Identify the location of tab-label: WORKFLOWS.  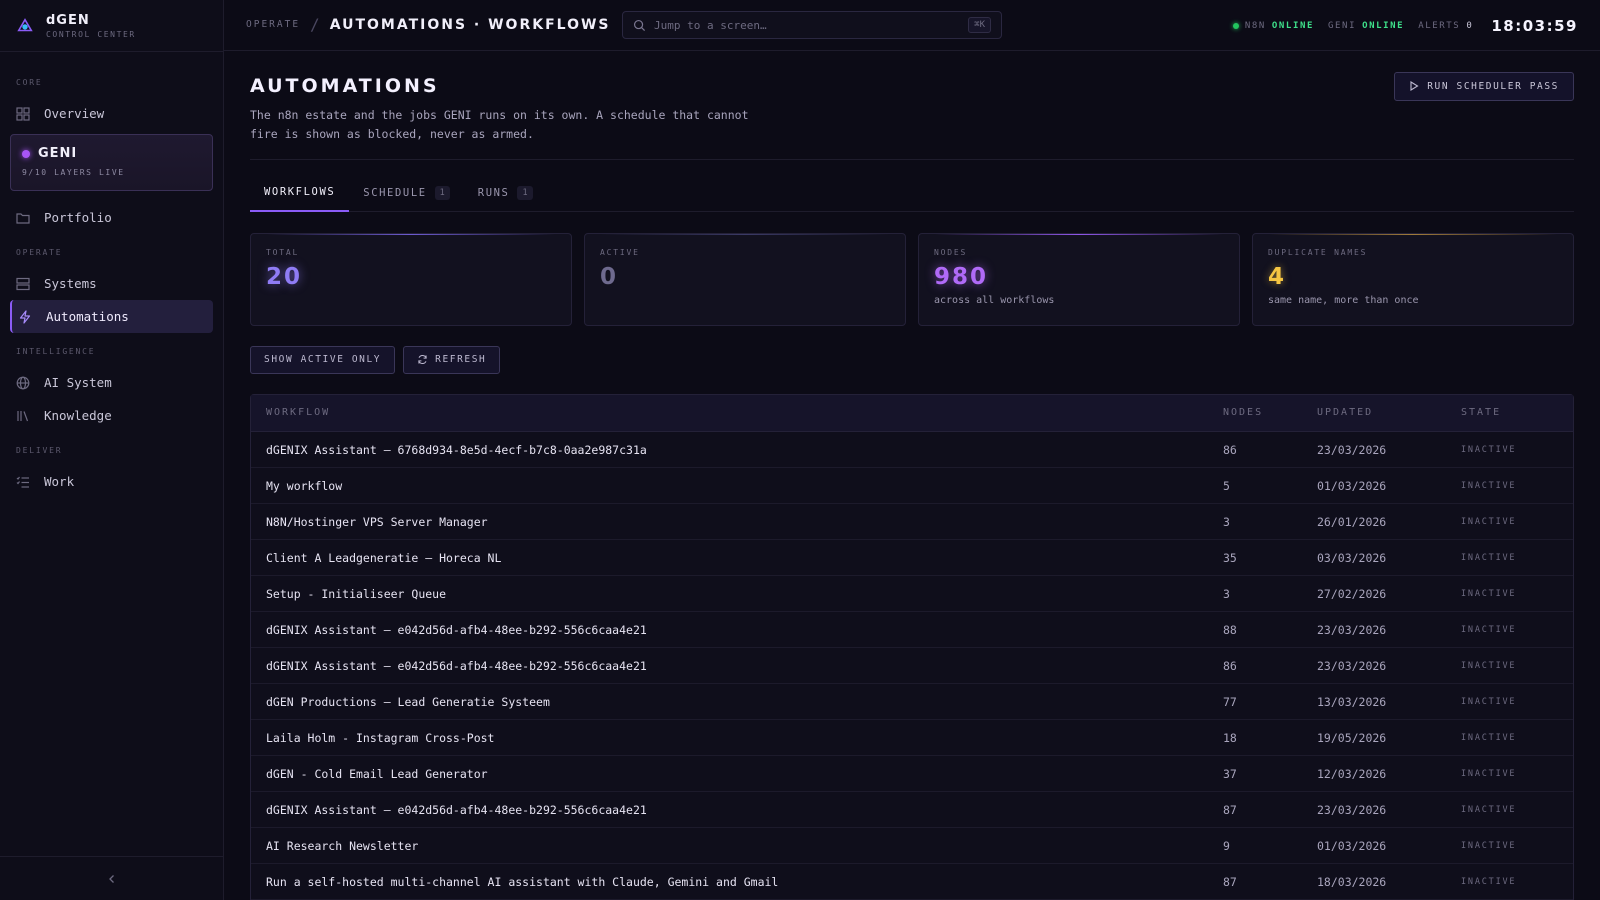
(300, 191).